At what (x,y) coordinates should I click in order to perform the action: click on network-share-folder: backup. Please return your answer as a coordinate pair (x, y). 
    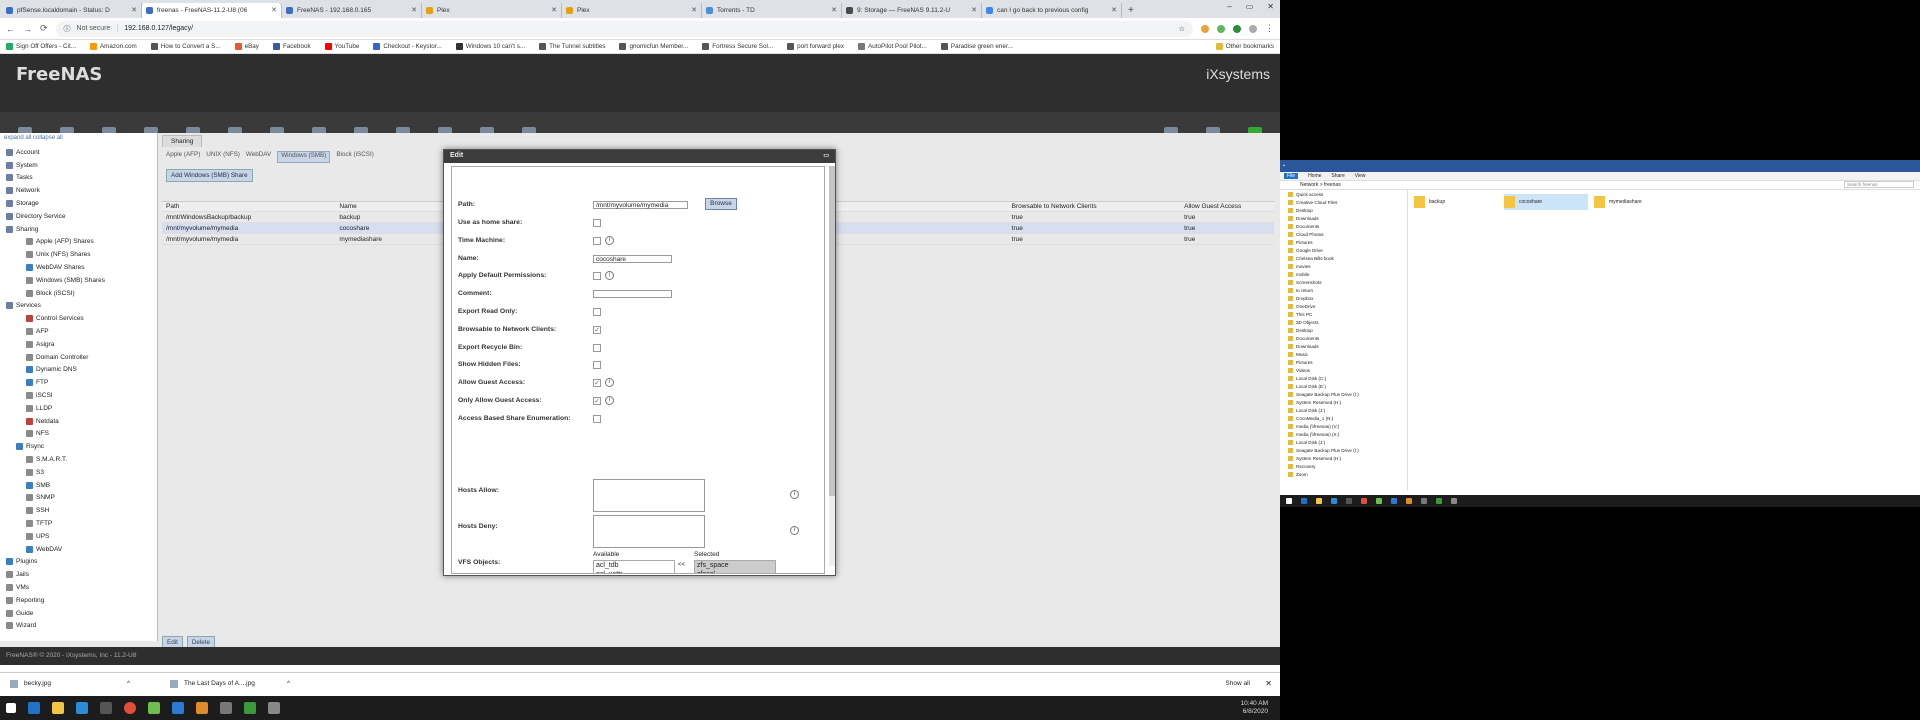
    Looking at the image, I should click on (1456, 202).